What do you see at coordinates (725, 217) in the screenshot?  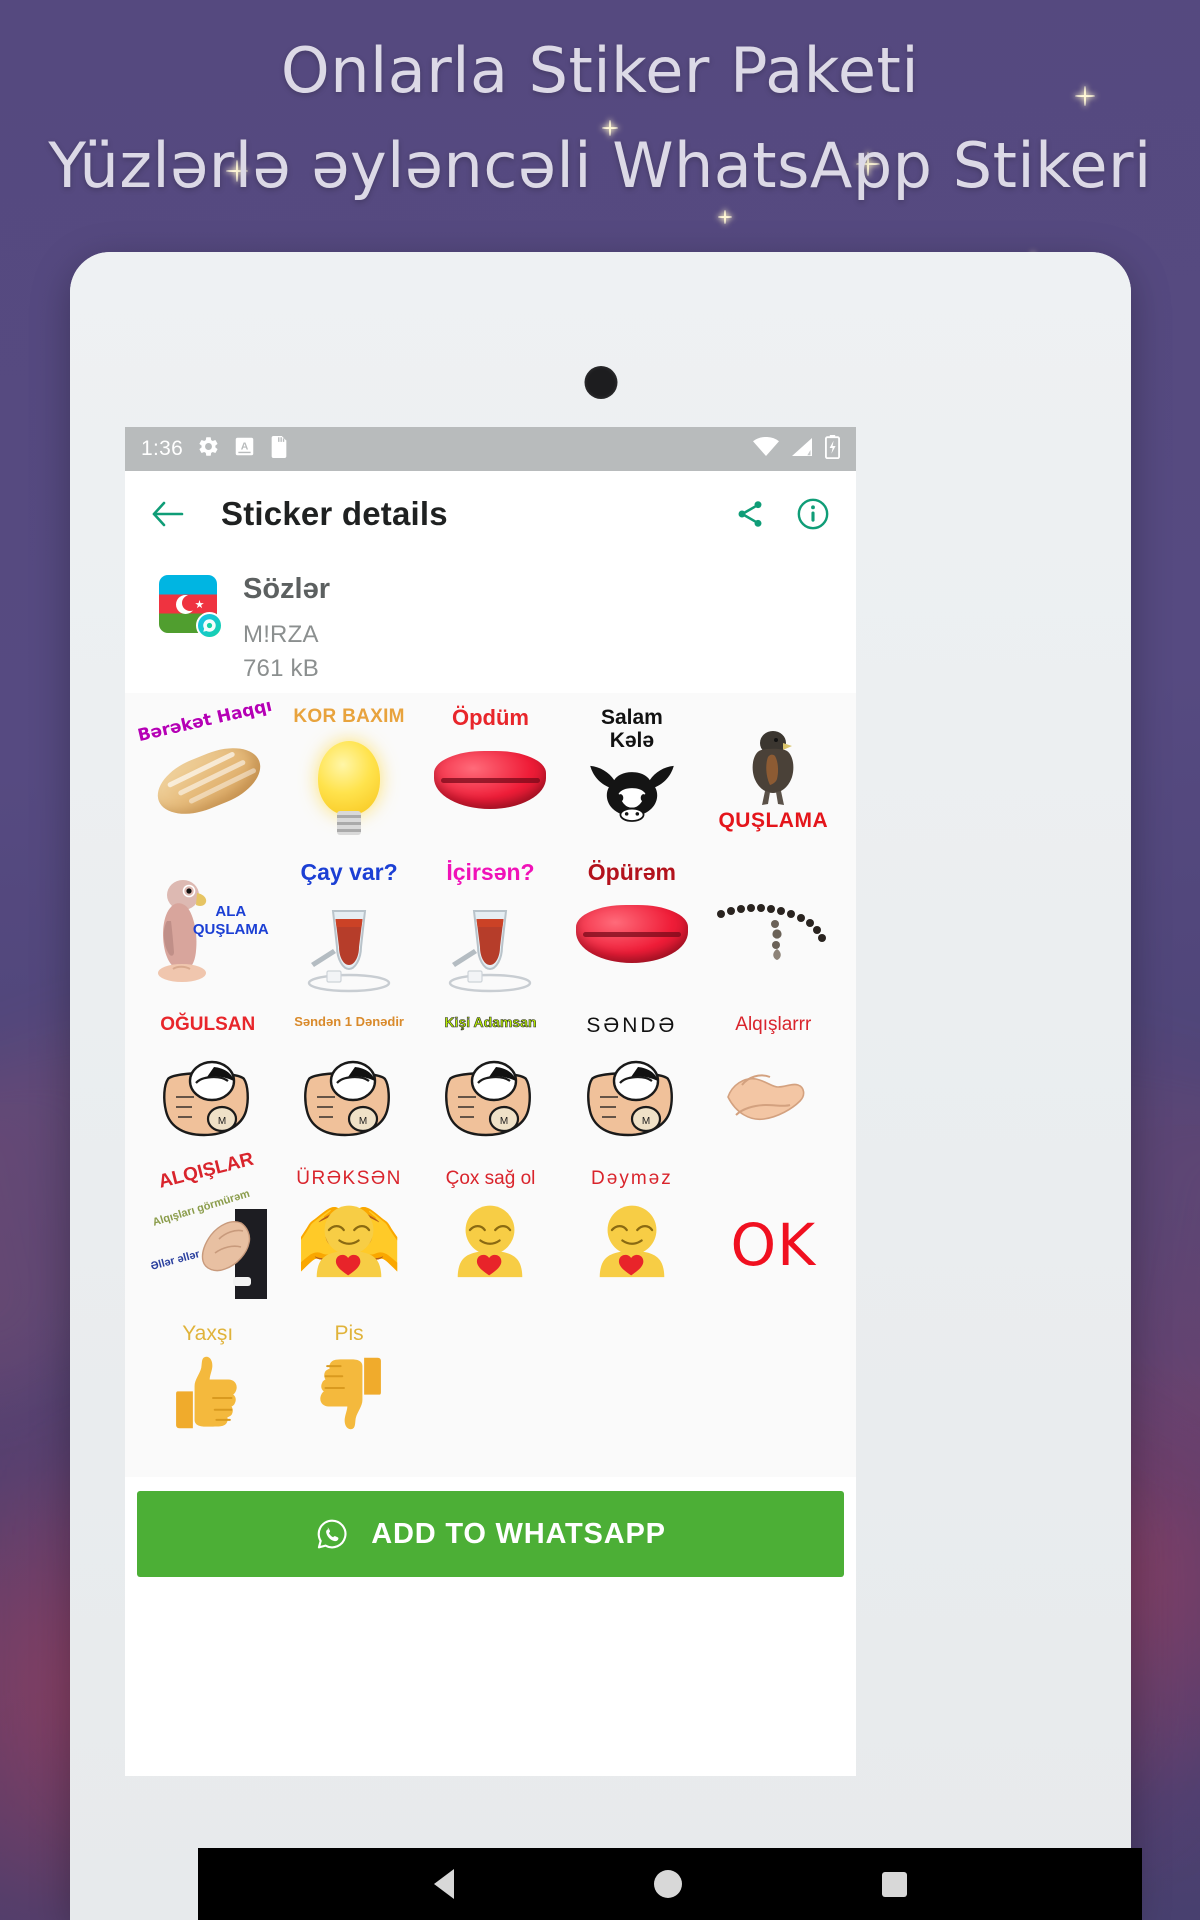 I see `sparkle-icon` at bounding box center [725, 217].